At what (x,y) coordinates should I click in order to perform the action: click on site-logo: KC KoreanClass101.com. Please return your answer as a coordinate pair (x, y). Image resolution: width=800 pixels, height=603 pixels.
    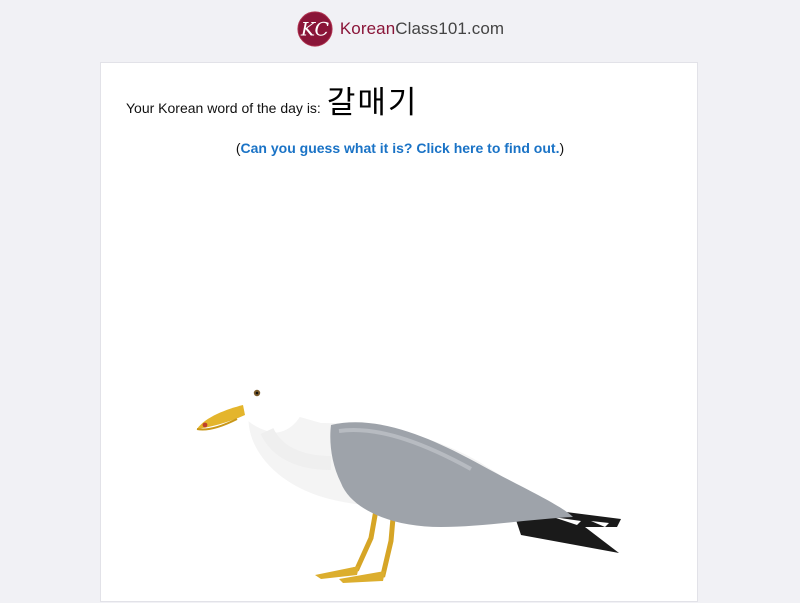
    Looking at the image, I should click on (400, 29).